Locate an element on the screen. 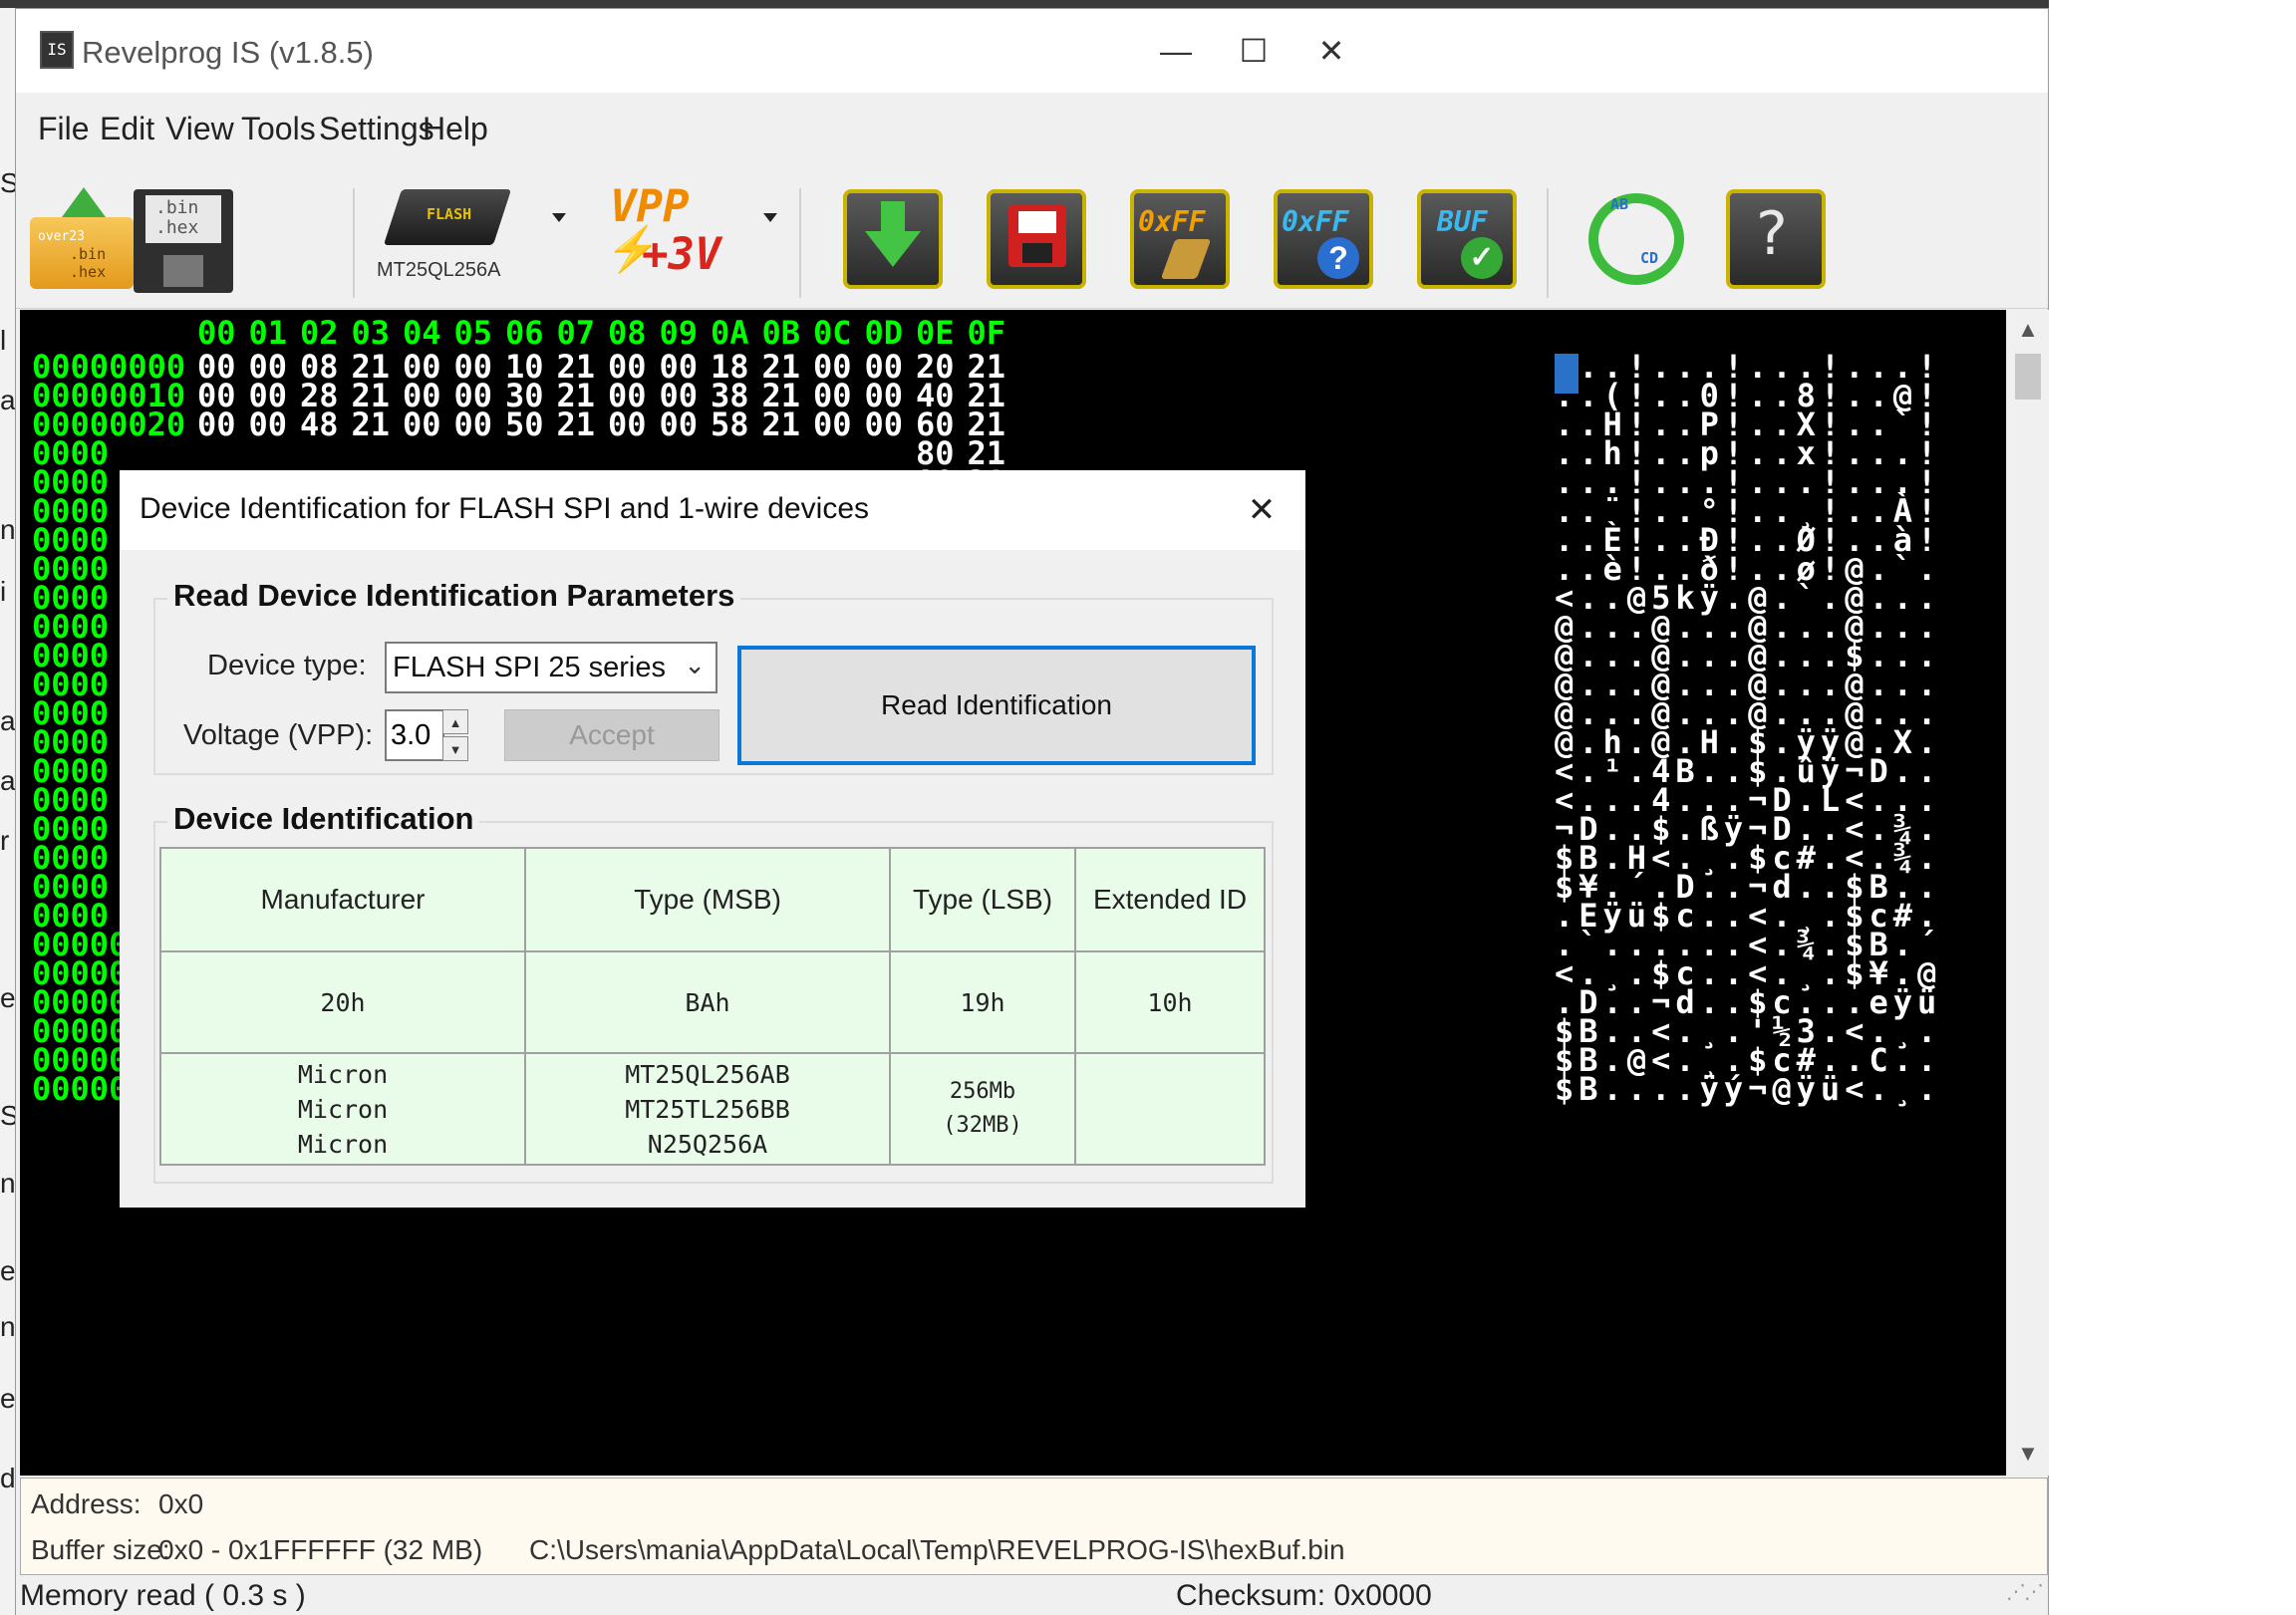  swap-label-ab: AB is located at coordinates (1619, 204).